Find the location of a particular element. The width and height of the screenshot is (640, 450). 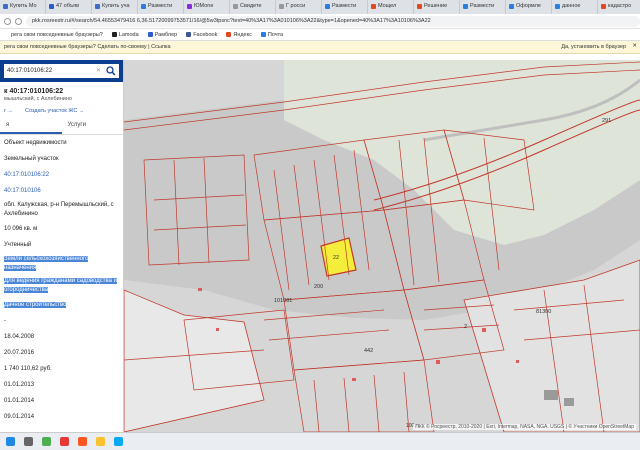

browser-tab: Купить Мо is located at coordinates (23, 7).